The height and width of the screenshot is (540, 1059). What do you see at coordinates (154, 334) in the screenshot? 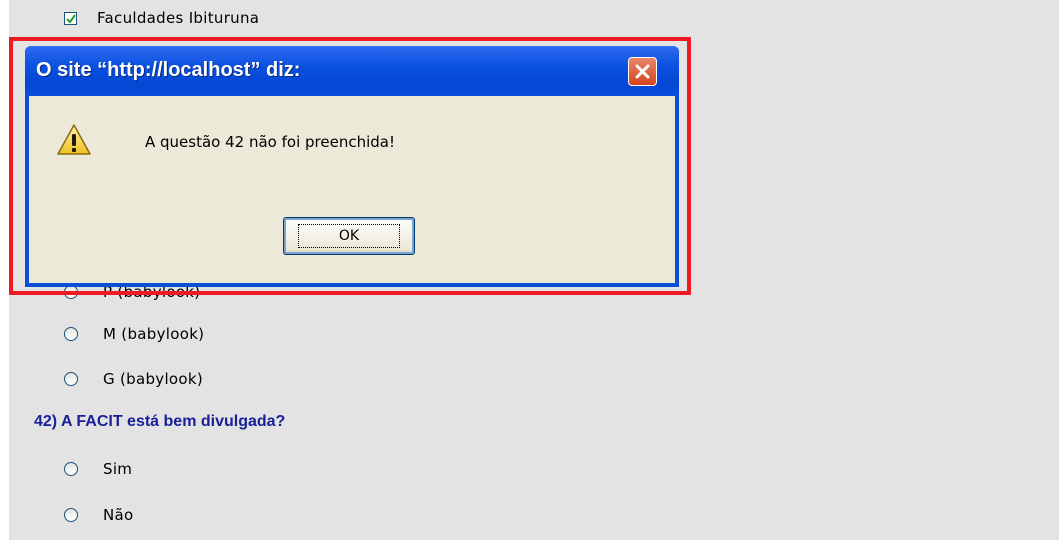
I see `radio-label: M (babylook)` at bounding box center [154, 334].